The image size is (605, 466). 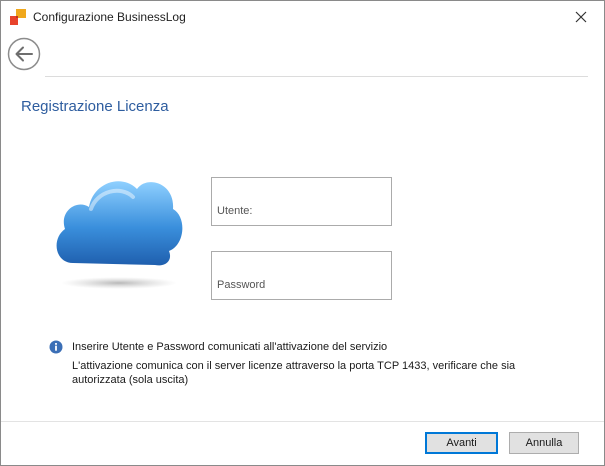 What do you see at coordinates (544, 443) in the screenshot?
I see `cancel-button: Annulla` at bounding box center [544, 443].